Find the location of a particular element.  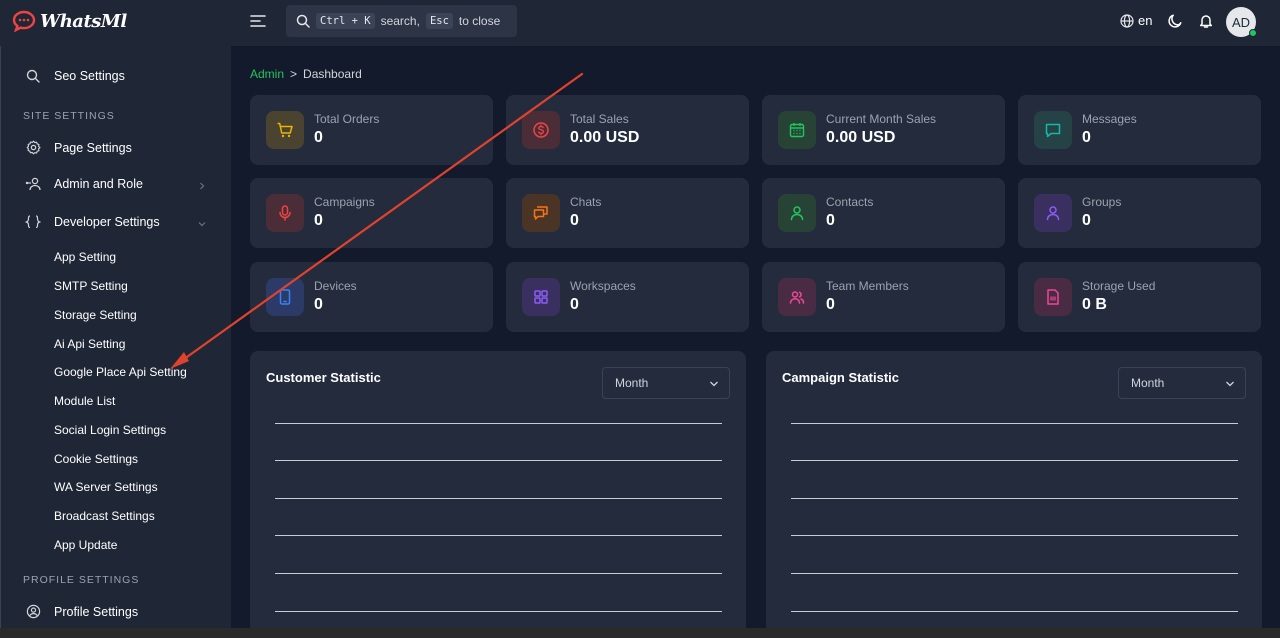

sidebar-item-seo-settings: Seo Settings is located at coordinates (74, 76).